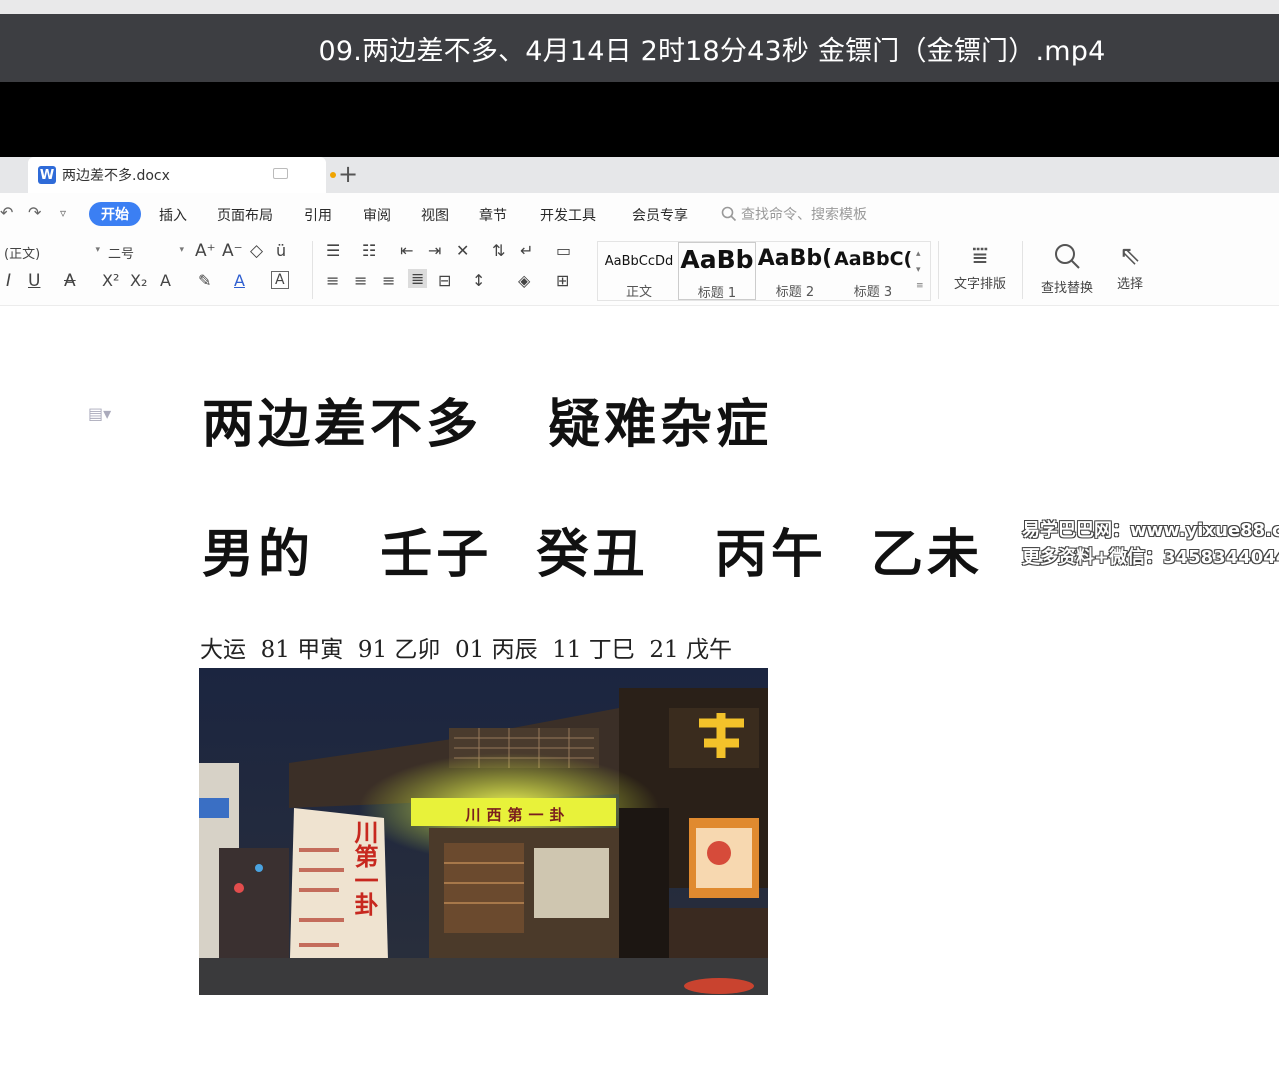  Describe the element at coordinates (478, 280) in the screenshot. I see `line-spacing-icon: ↕` at that location.